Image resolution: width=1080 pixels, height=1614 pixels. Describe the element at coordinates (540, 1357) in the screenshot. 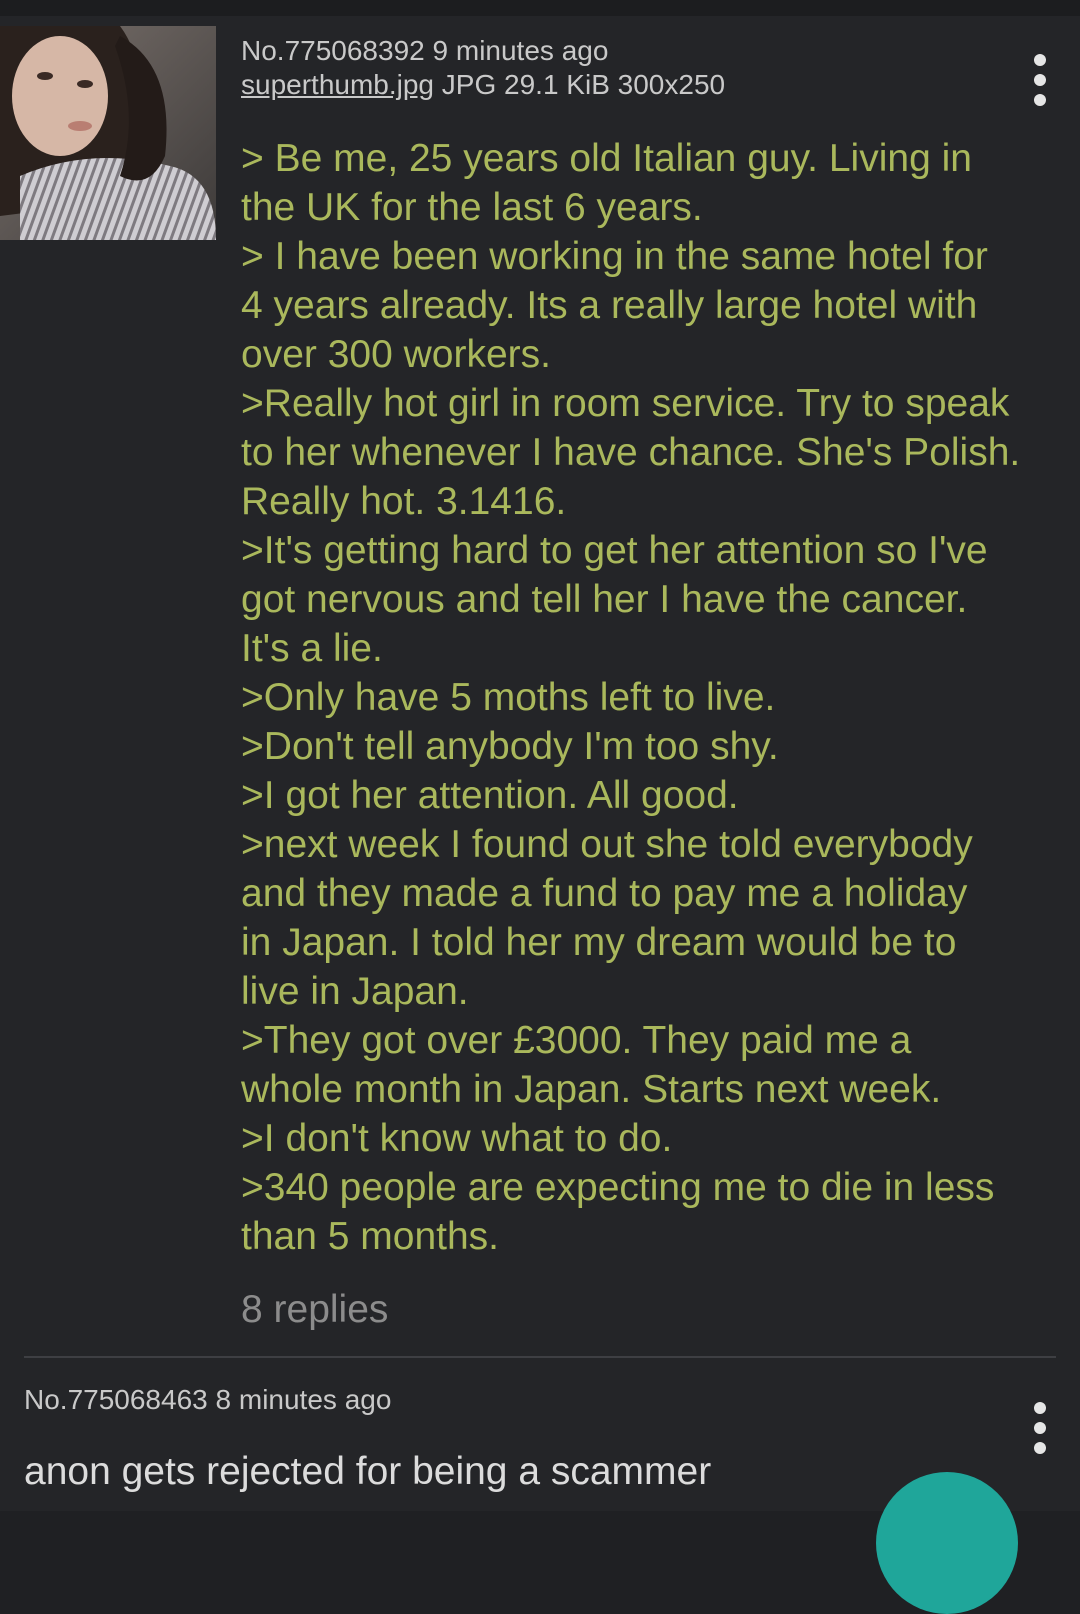

I see `post-divider` at that location.